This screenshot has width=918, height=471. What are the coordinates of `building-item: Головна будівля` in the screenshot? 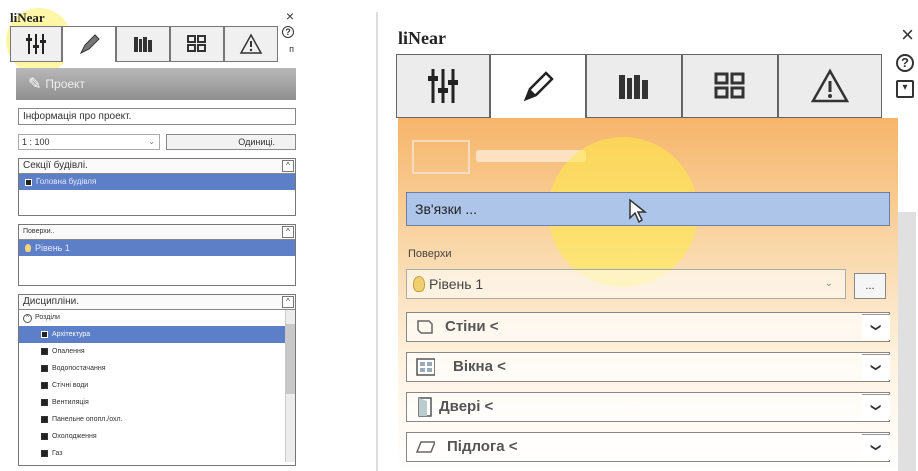 It's located at (157, 182).